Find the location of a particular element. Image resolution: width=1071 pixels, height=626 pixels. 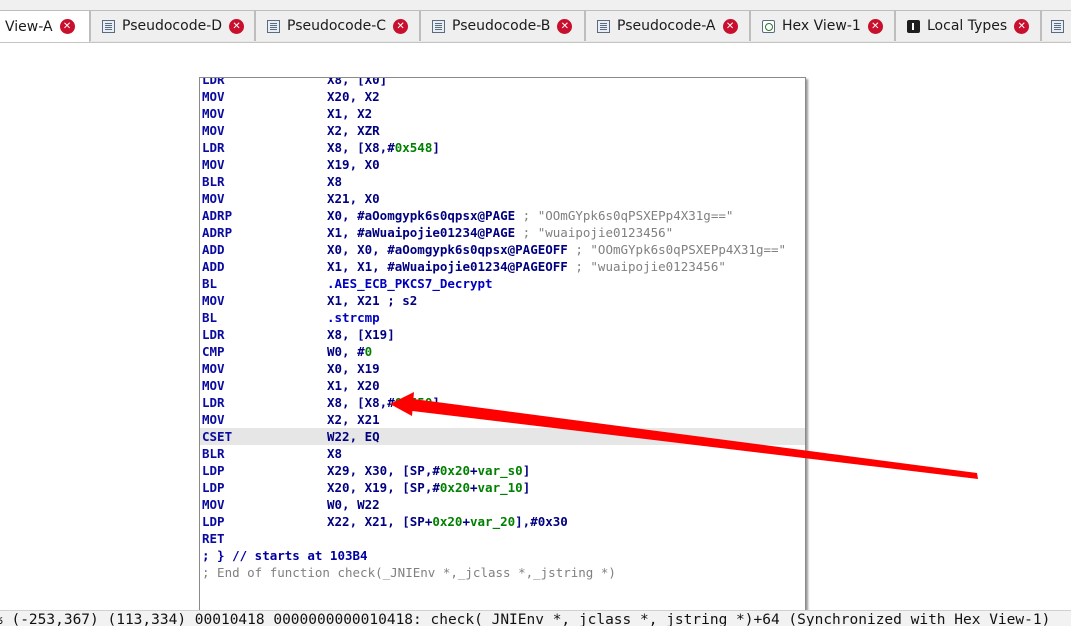

instruction-line: MOV X1, X21 ; s2 is located at coordinates (502, 300).